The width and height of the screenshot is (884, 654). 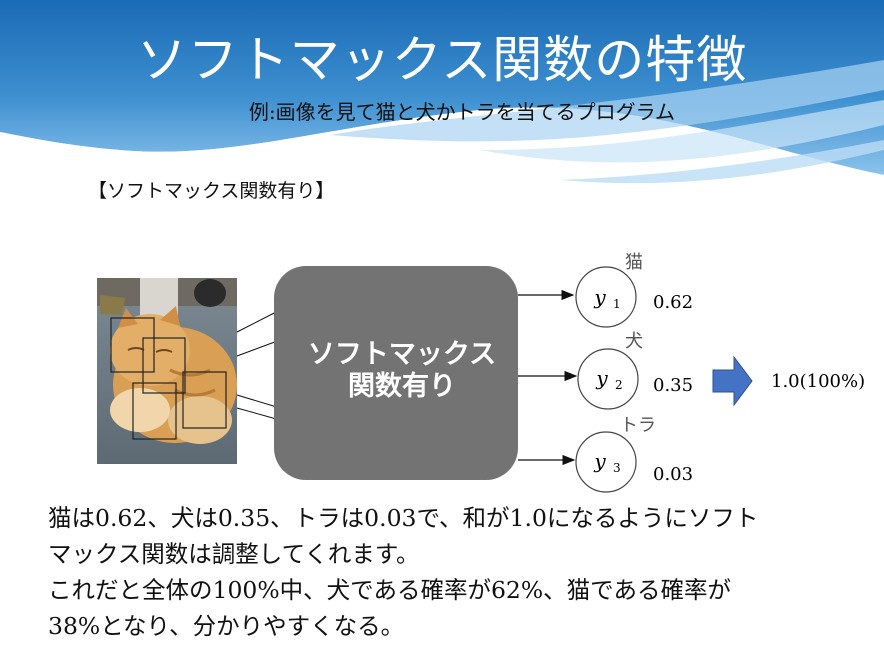 I want to click on output-sub: 3, so click(x=617, y=468).